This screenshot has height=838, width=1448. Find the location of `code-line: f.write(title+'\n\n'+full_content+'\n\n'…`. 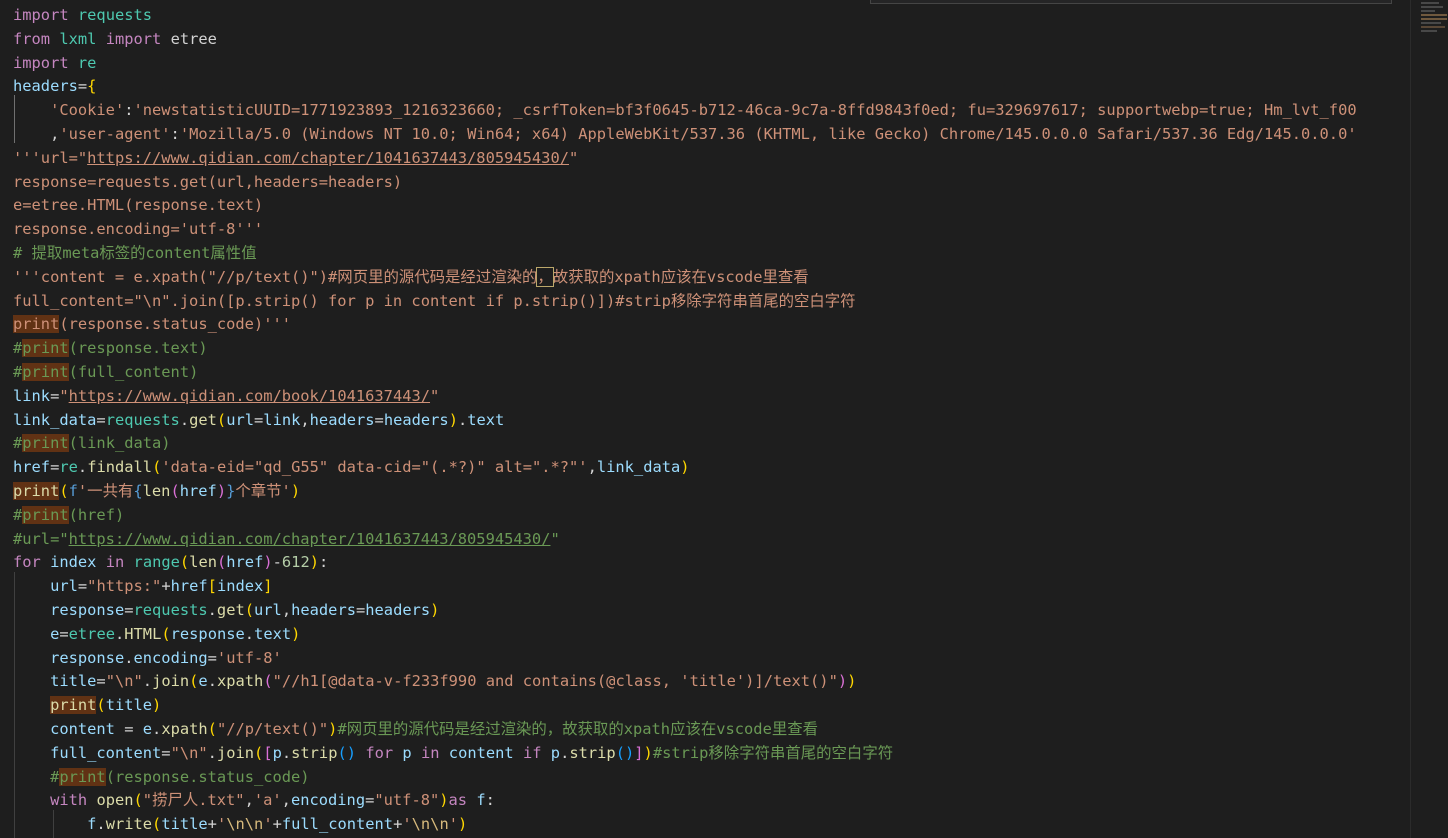

code-line: f.write(title+'\n\n'+full_content+'\n\n'… is located at coordinates (240, 825).